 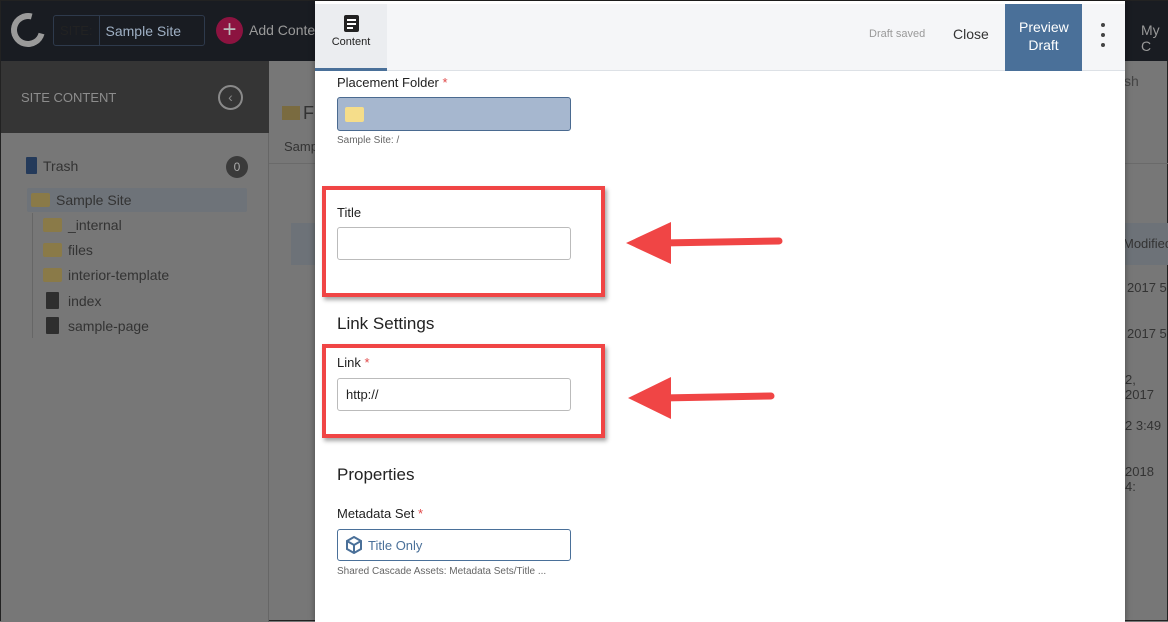 I want to click on sidebar-item-internal: _internal, so click(x=82, y=225).